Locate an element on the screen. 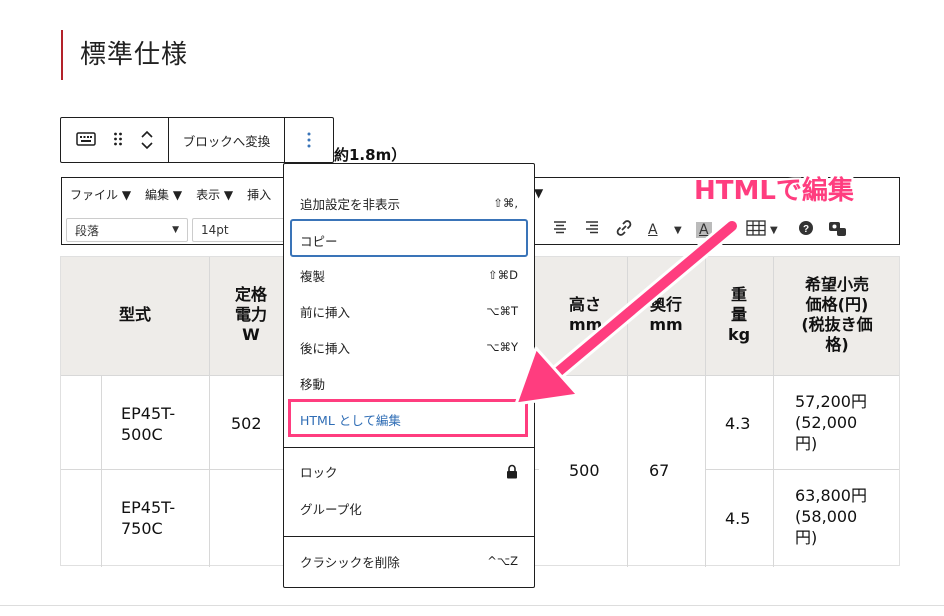 Image resolution: width=944 pixels, height=616 pixels. header-weight-line: 重 is located at coordinates (738, 294).